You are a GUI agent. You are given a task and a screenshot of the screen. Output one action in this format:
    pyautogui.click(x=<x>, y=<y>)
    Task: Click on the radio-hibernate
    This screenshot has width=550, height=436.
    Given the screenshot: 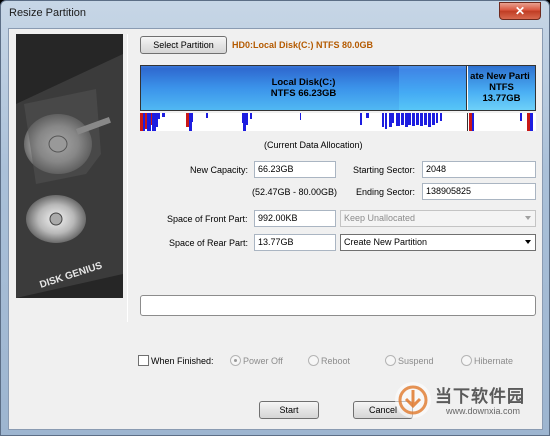 What is the action you would take?
    pyautogui.click(x=466, y=360)
    